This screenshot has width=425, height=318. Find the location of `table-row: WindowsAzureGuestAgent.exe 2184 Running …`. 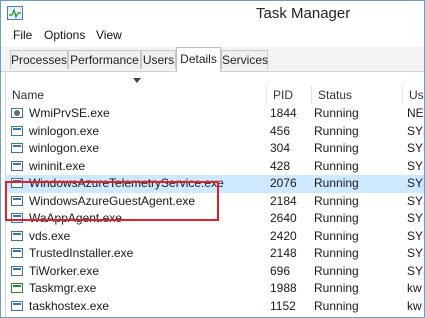

table-row: WindowsAzureGuestAgent.exe 2184 Running … is located at coordinates (215, 202).